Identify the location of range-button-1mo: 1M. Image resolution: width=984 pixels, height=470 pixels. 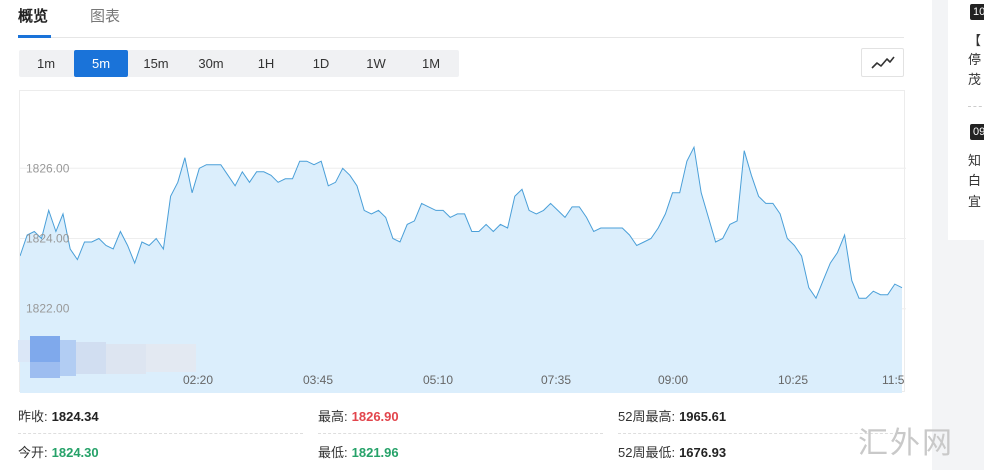
(431, 63).